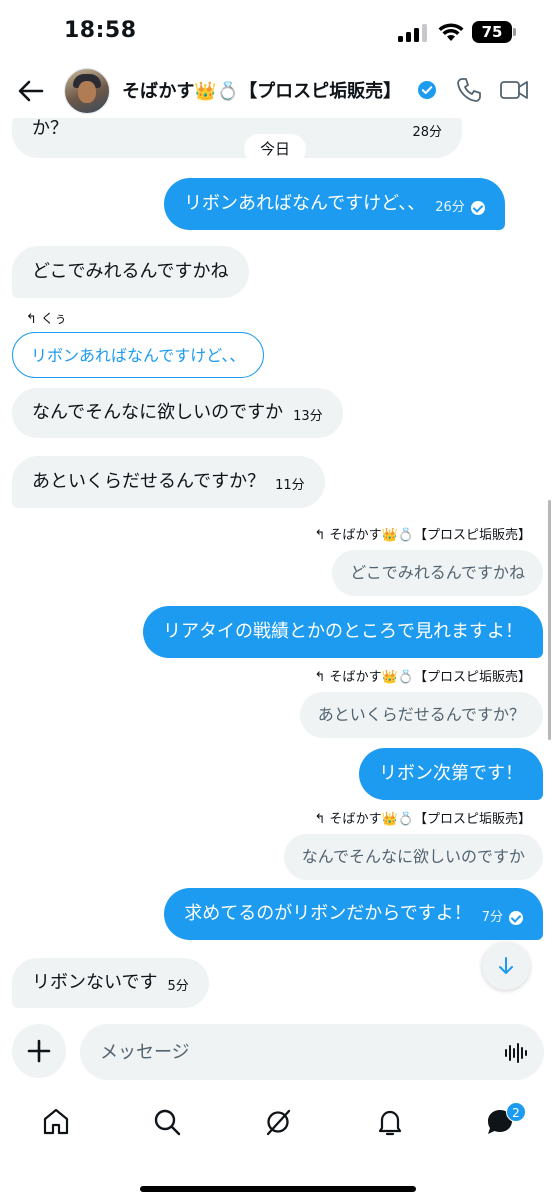 The height and width of the screenshot is (1200, 555). I want to click on message-text: どこでみれるんですかね, so click(130, 271).